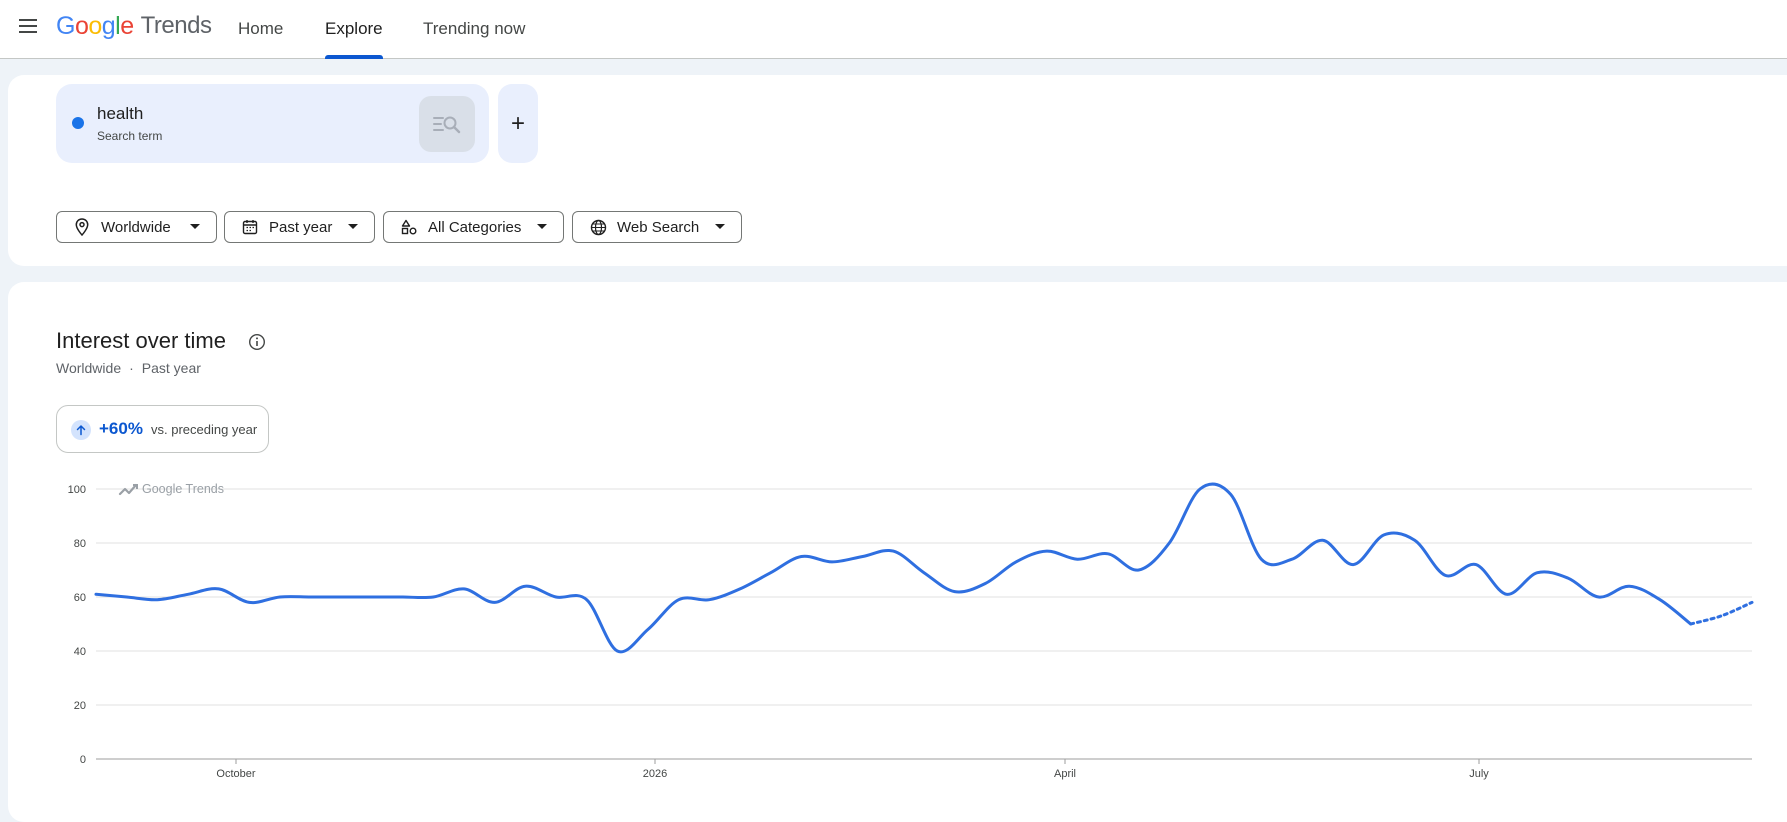 The height and width of the screenshot is (822, 1787). What do you see at coordinates (77, 490) in the screenshot?
I see `y-tick-label: 100` at bounding box center [77, 490].